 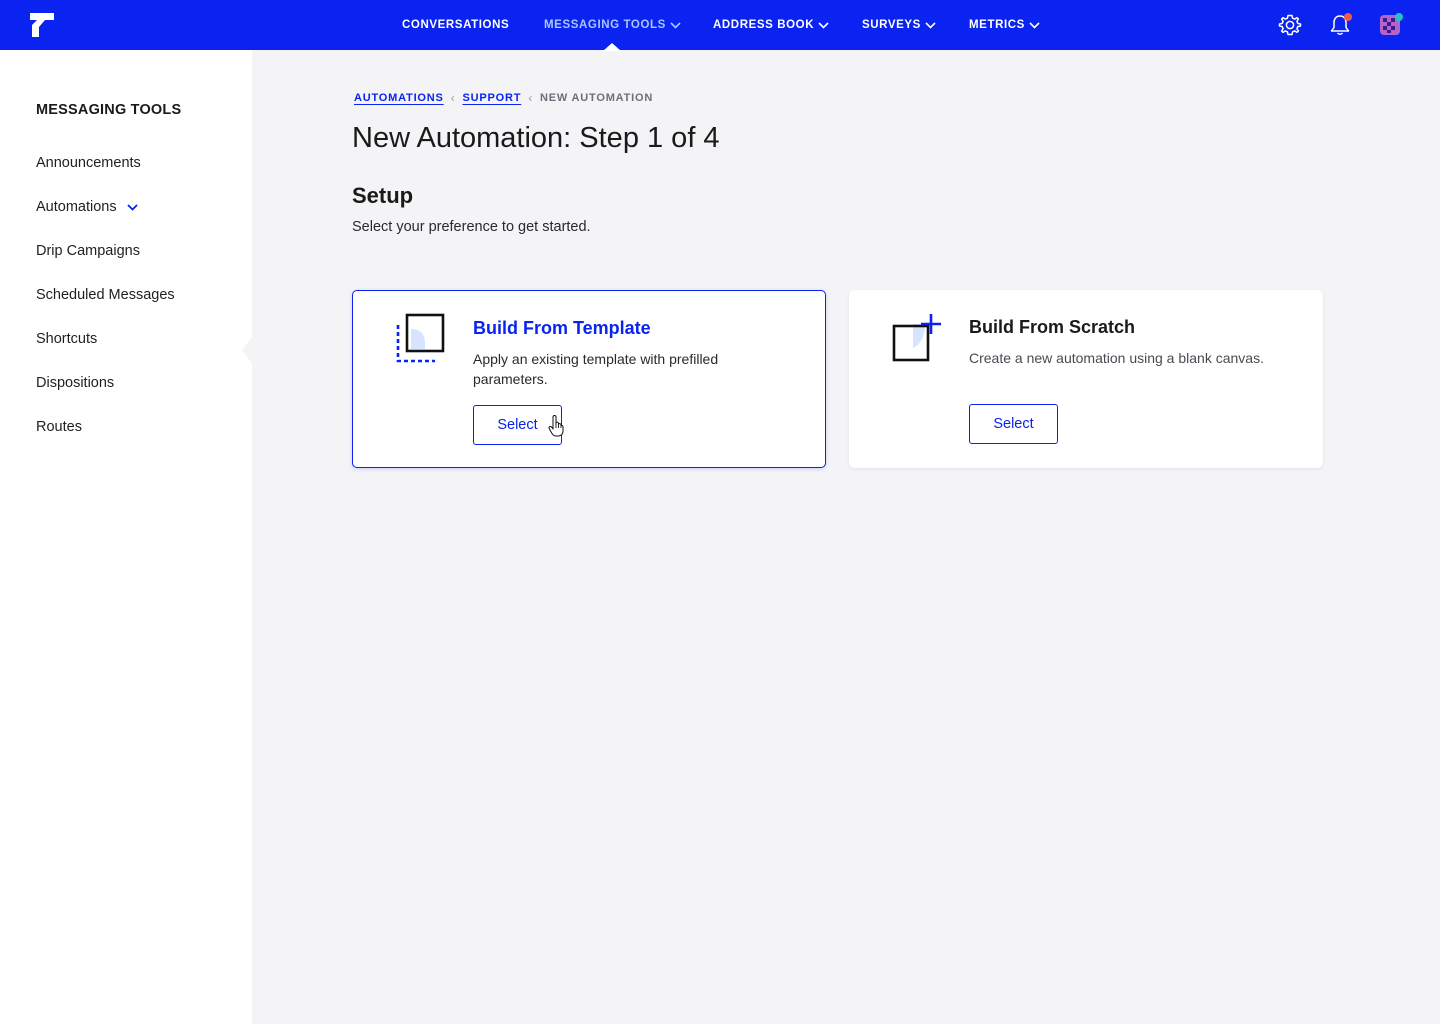 I want to click on sidebar-active-indicator, so click(x=248, y=350).